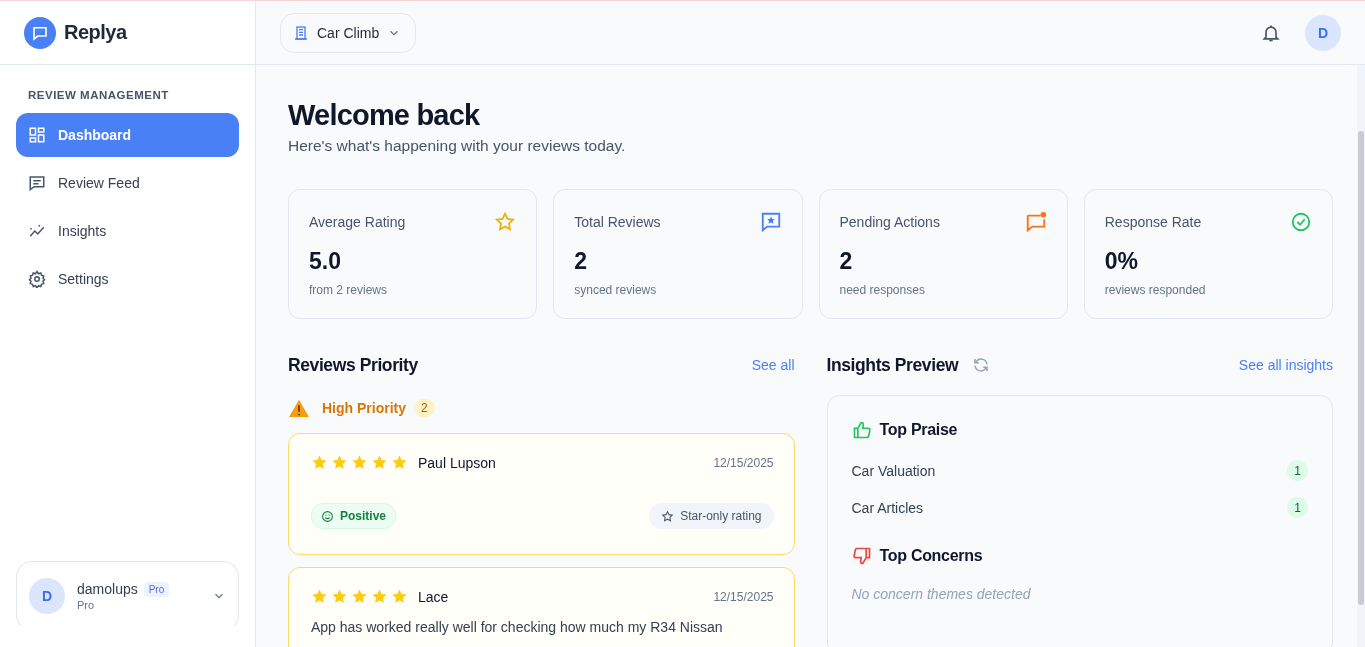 The image size is (1365, 647). What do you see at coordinates (887, 507) in the screenshot?
I see `theme-label: Car Articles` at bounding box center [887, 507].